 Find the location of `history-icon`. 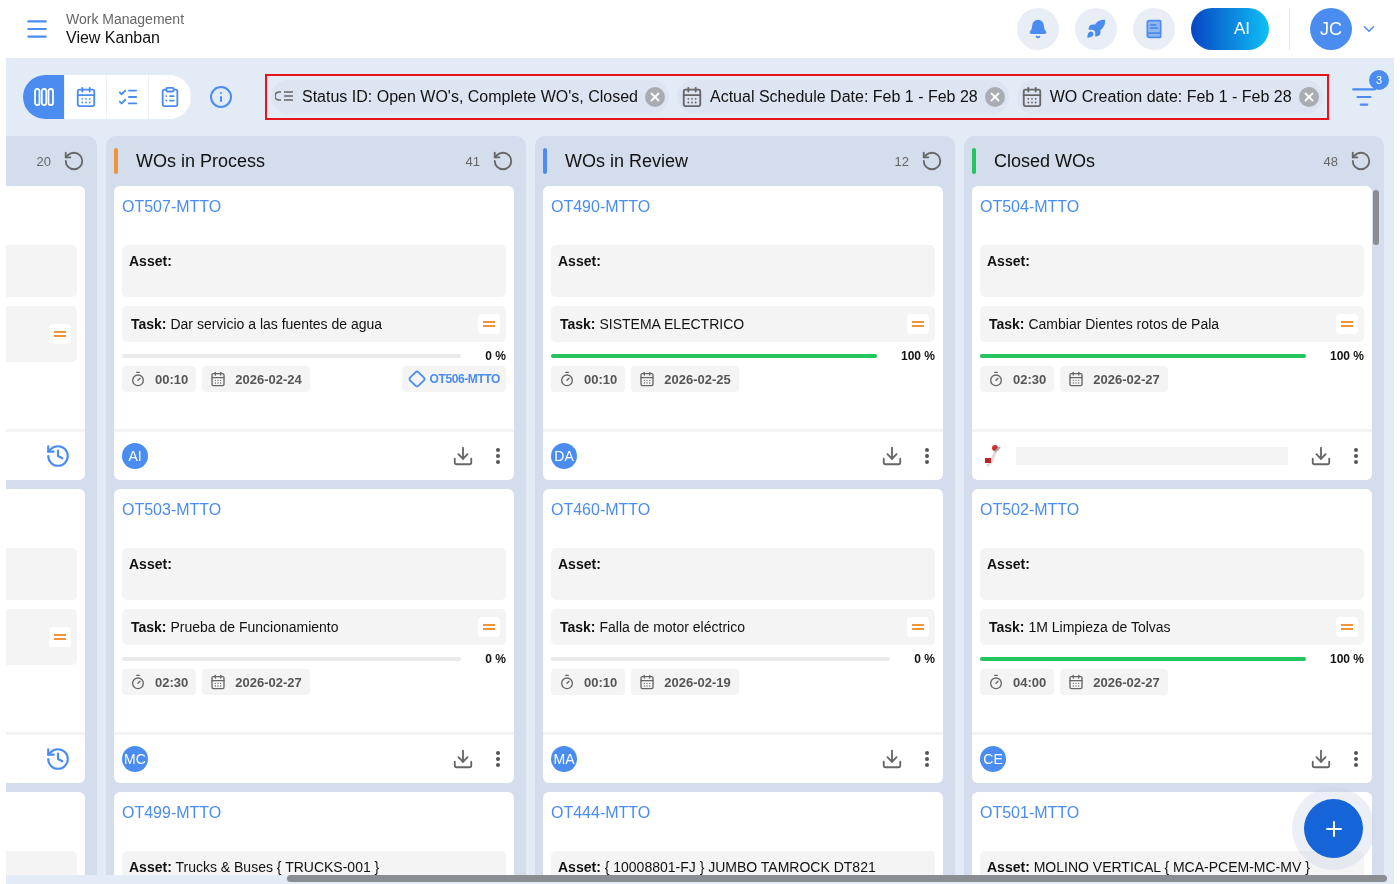

history-icon is located at coordinates (58, 456).